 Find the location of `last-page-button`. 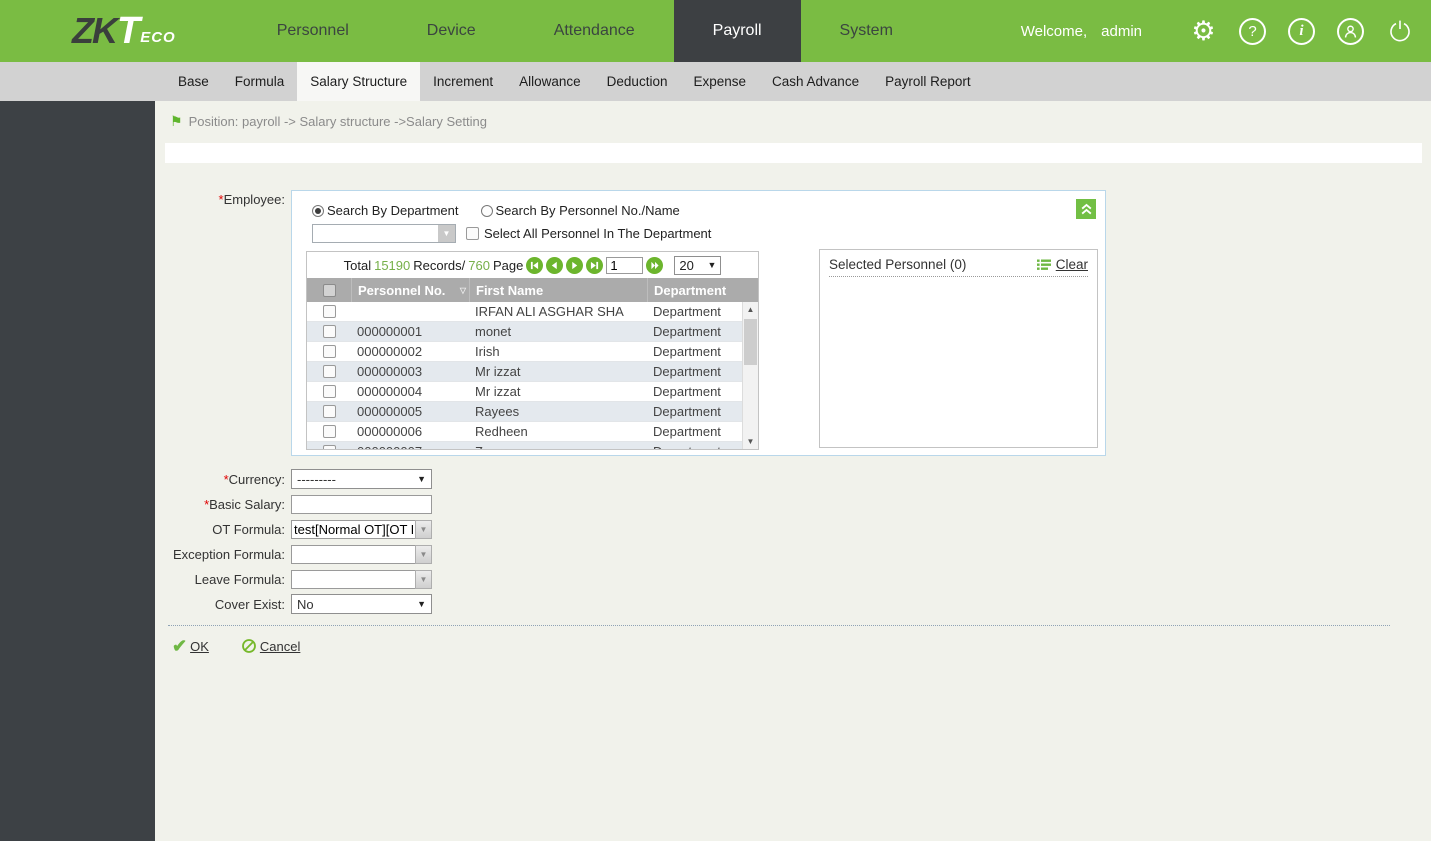

last-page-button is located at coordinates (595, 265).